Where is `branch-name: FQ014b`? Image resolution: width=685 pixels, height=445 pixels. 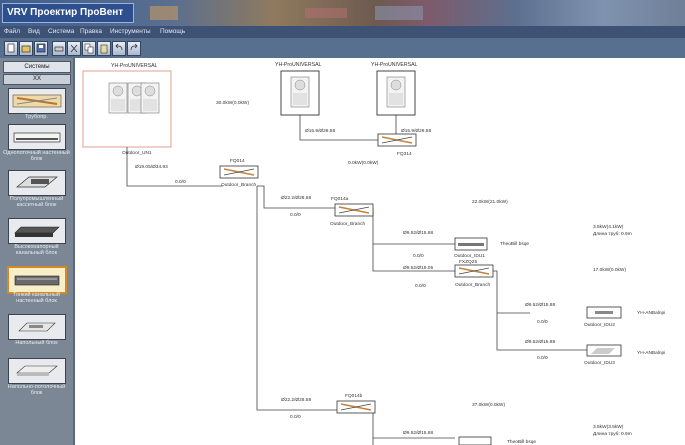
branch-name: FQ014b is located at coordinates (354, 396).